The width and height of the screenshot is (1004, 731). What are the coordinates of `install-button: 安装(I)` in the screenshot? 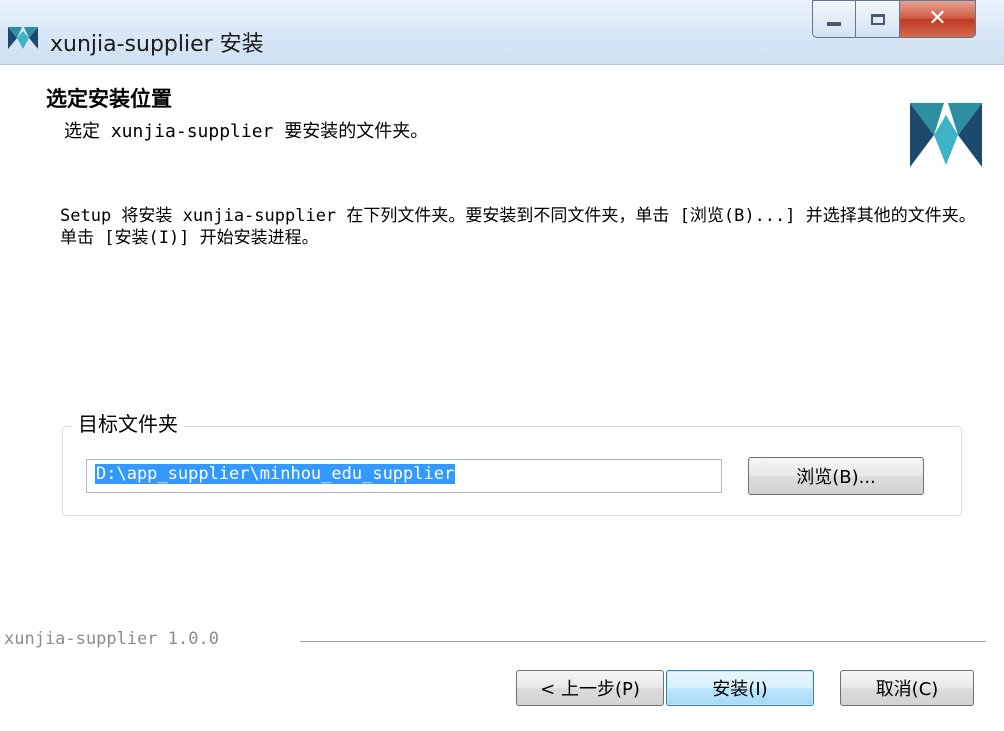 It's located at (740, 688).